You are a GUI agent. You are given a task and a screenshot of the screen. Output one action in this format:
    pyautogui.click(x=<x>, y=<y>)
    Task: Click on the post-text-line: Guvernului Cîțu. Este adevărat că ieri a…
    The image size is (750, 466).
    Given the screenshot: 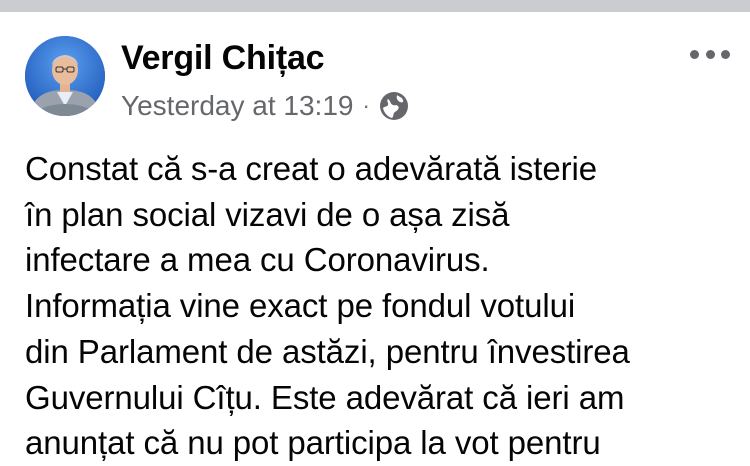 What is the action you would take?
    pyautogui.click(x=325, y=397)
    